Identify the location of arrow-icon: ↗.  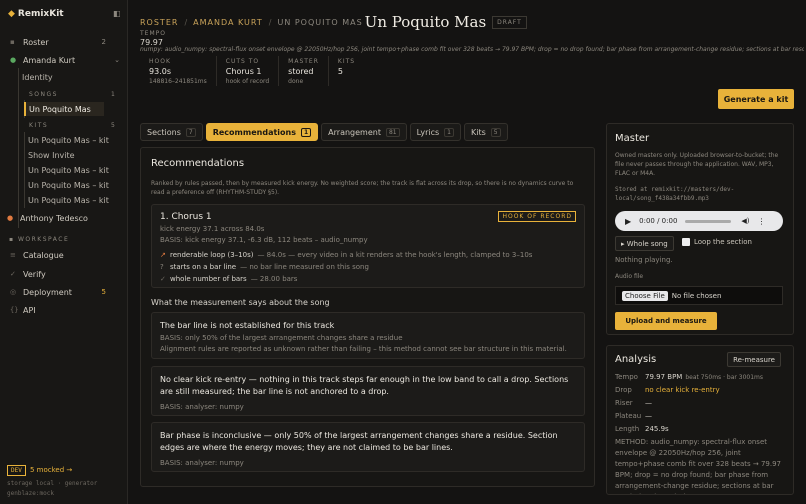
(163, 255).